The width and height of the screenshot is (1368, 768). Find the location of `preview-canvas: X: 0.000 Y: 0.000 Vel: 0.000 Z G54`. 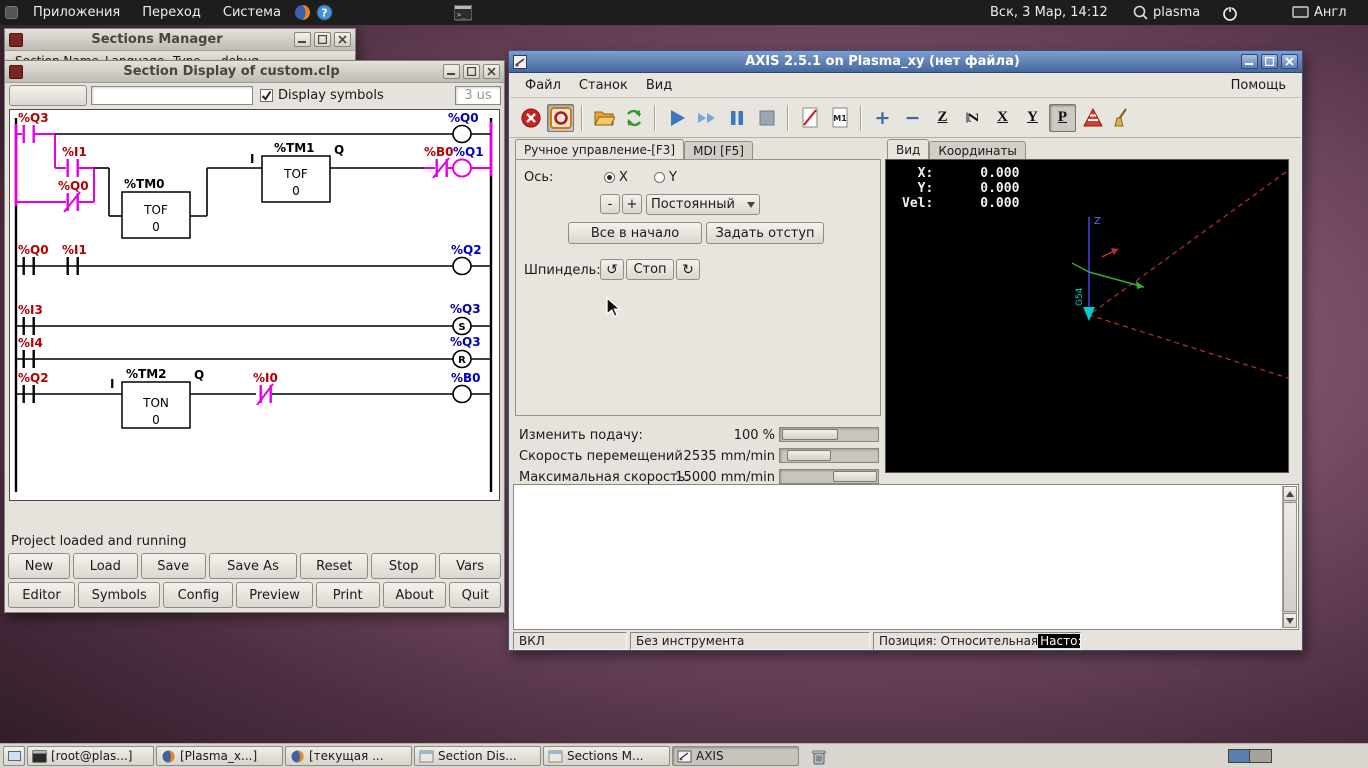

preview-canvas: X: 0.000 Y: 0.000 Vel: 0.000 Z G54 is located at coordinates (1087, 316).